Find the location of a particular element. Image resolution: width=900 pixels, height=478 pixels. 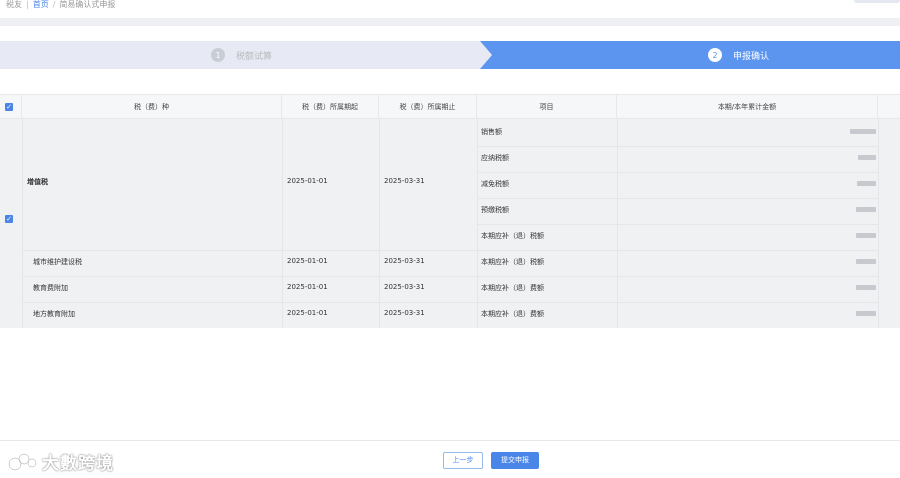

tax-type-urban-construction: 城市维护建设税 is located at coordinates (57, 262).